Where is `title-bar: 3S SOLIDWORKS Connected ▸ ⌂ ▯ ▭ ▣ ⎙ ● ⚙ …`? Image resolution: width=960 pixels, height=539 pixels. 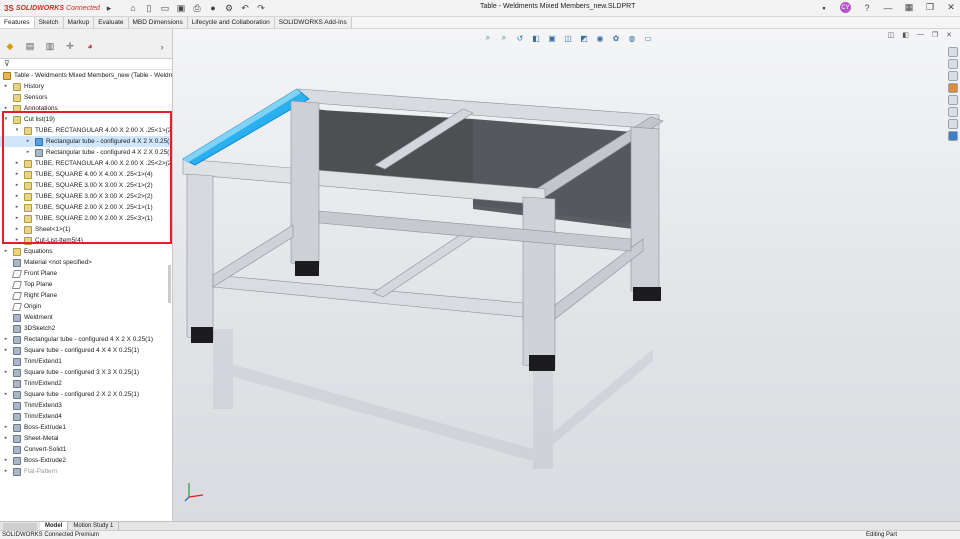 title-bar: 3S SOLIDWORKS Connected ▸ ⌂ ▯ ▭ ▣ ⎙ ● ⚙ … is located at coordinates (480, 8).